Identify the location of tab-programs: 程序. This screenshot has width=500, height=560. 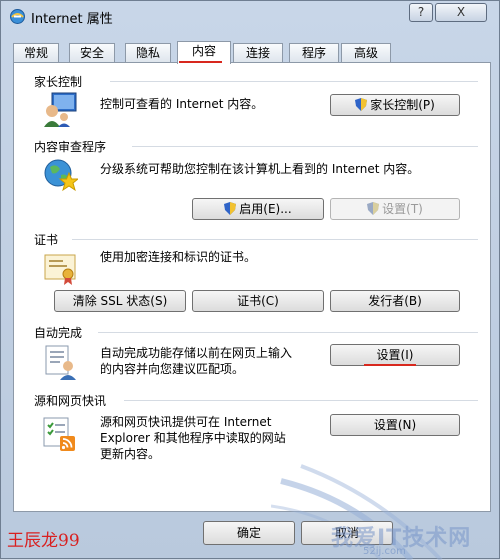
(314, 53).